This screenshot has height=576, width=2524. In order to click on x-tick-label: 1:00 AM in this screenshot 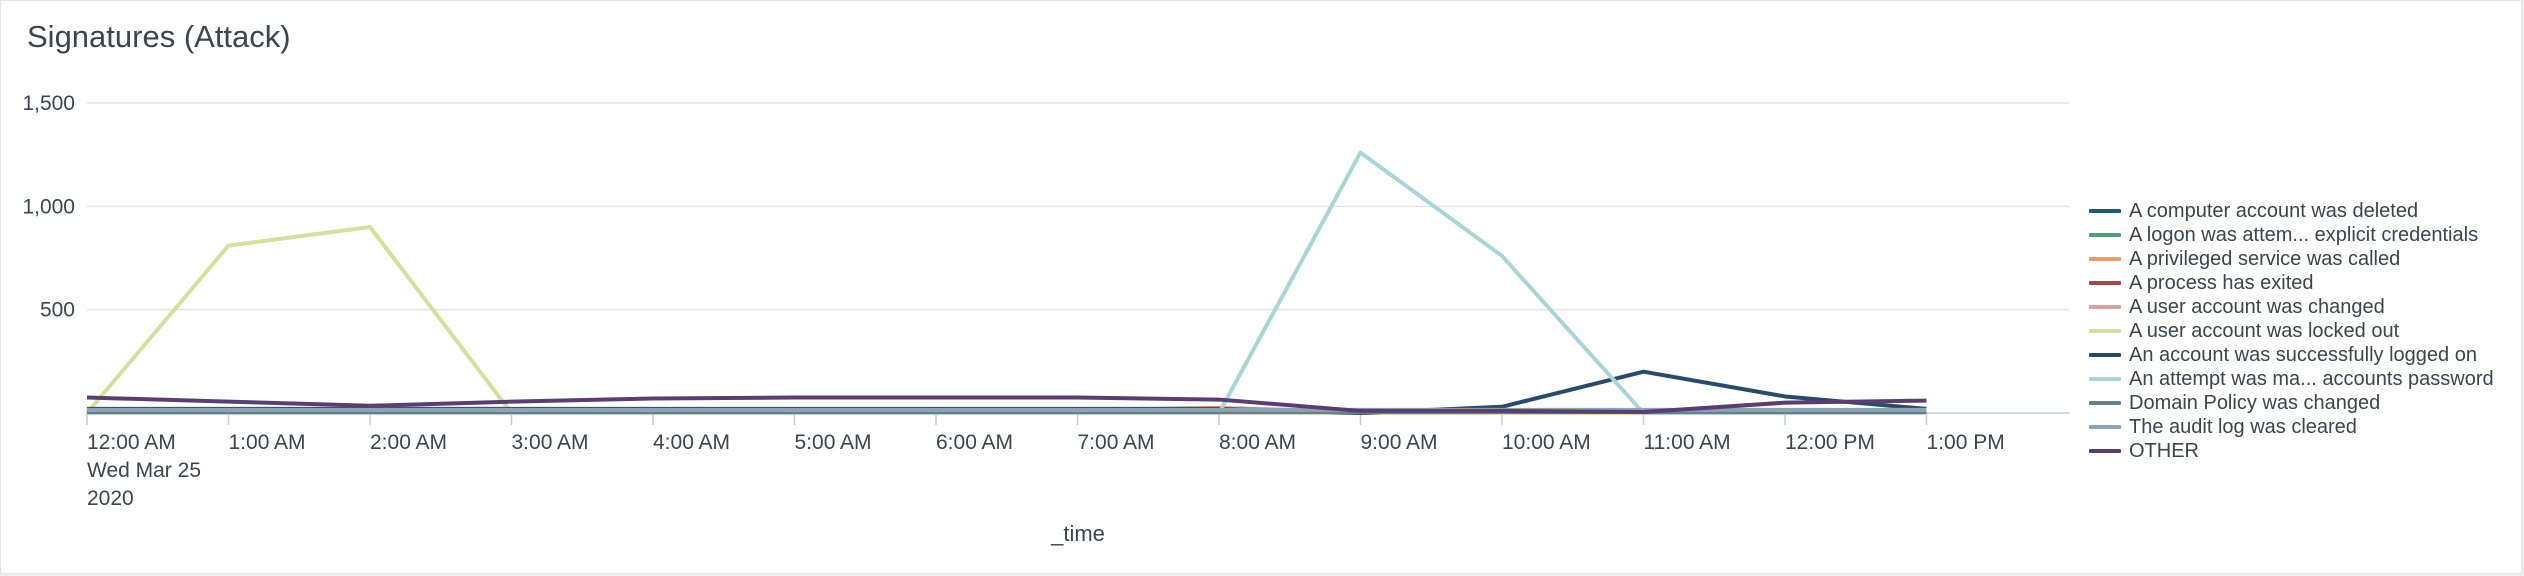, I will do `click(267, 442)`.